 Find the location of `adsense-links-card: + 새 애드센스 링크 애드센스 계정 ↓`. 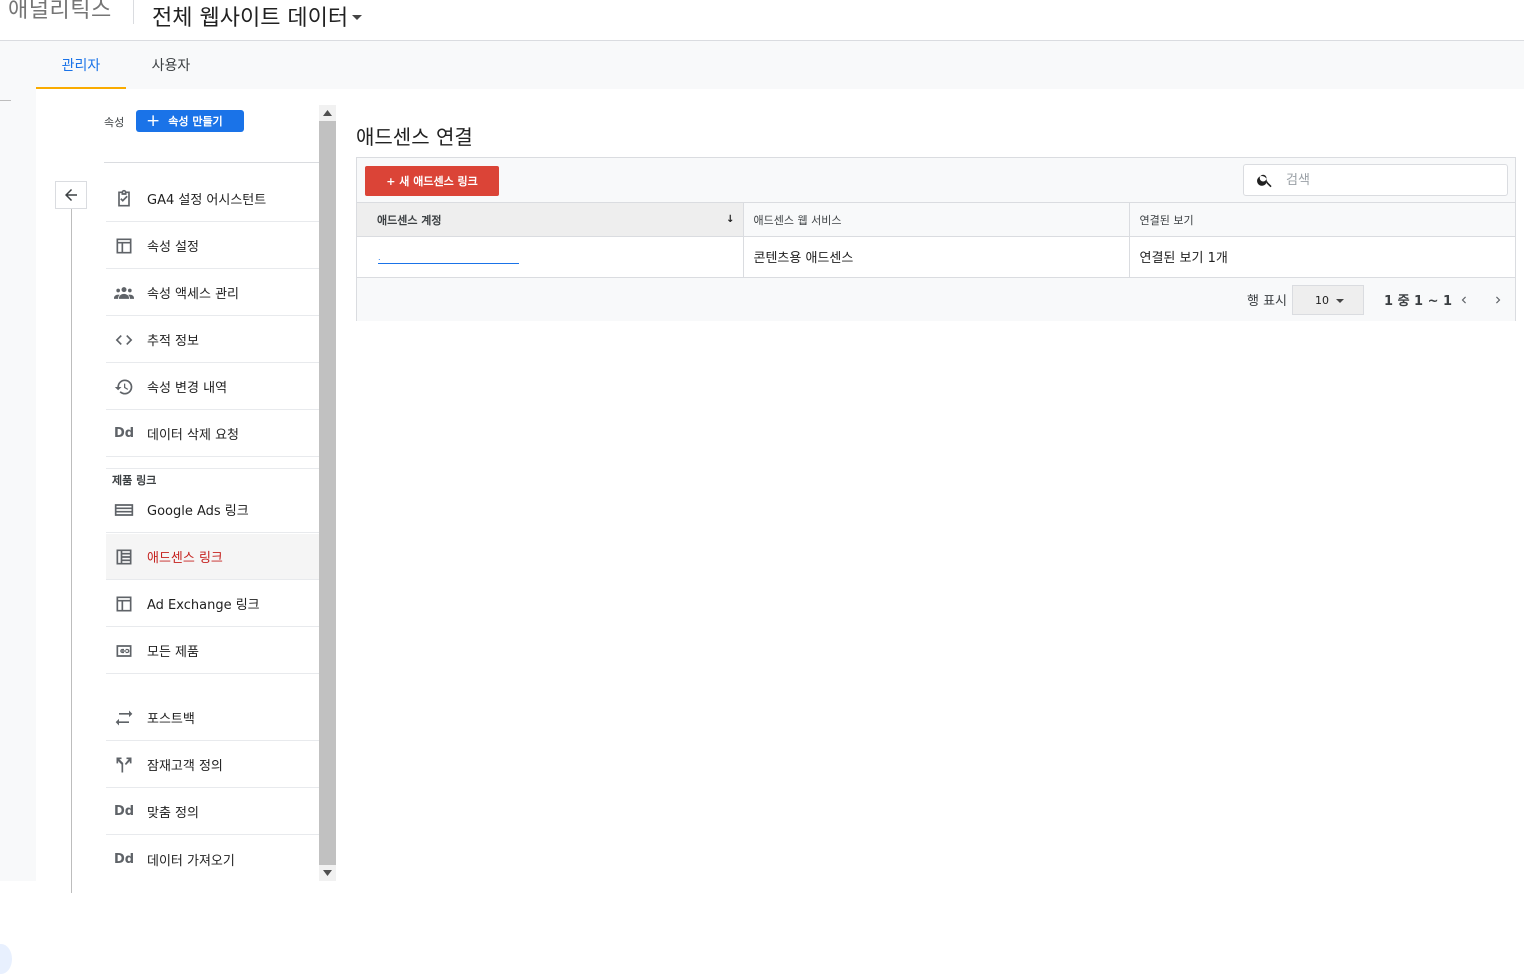

adsense-links-card: + 새 애드센스 링크 애드센스 계정 ↓ is located at coordinates (936, 239).